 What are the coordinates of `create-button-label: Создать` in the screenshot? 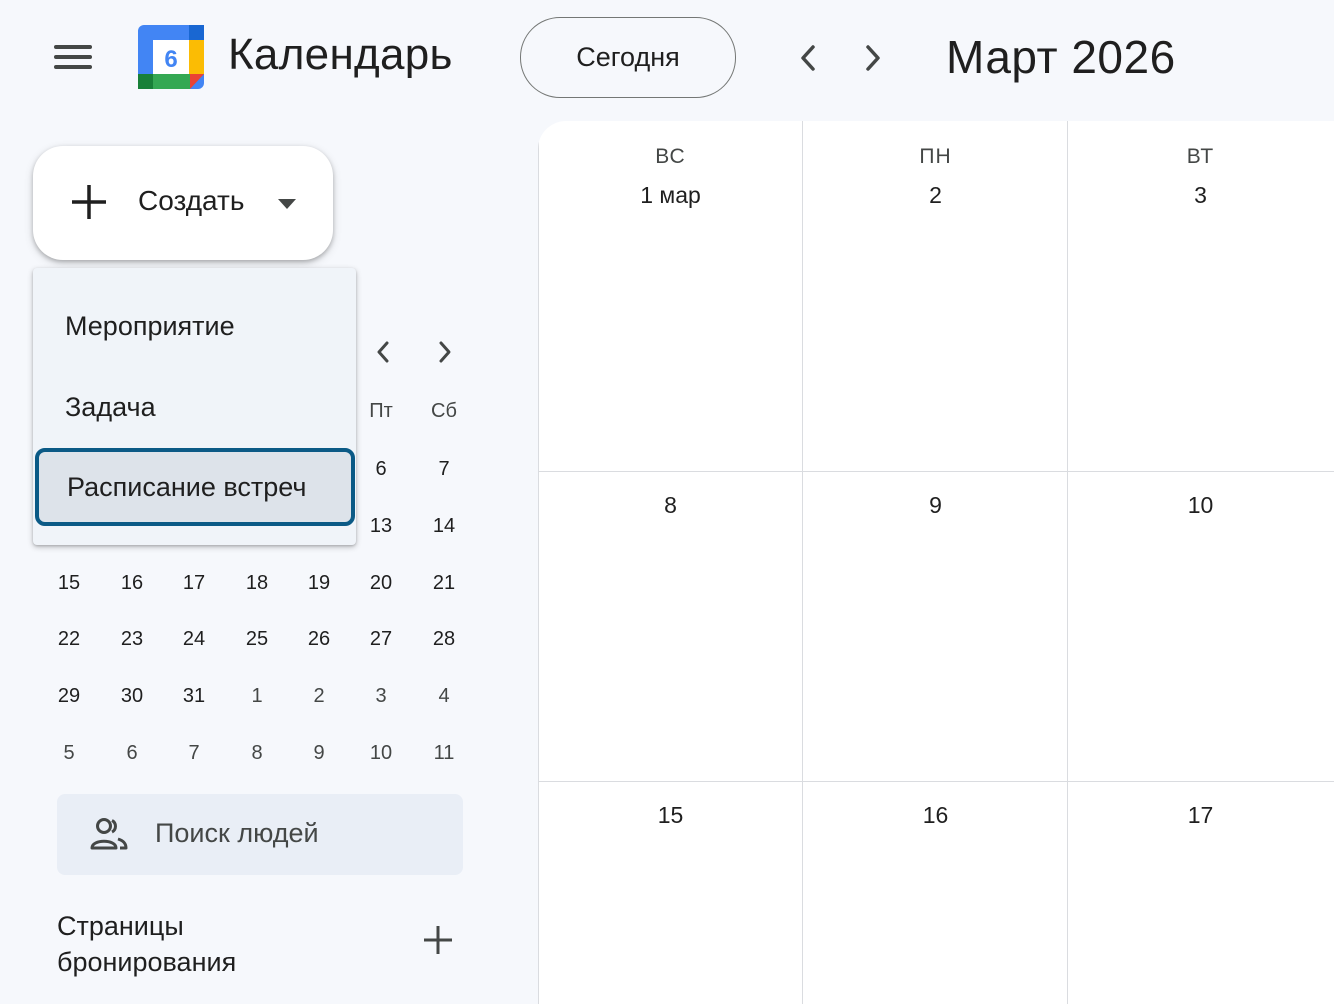 It's located at (191, 200).